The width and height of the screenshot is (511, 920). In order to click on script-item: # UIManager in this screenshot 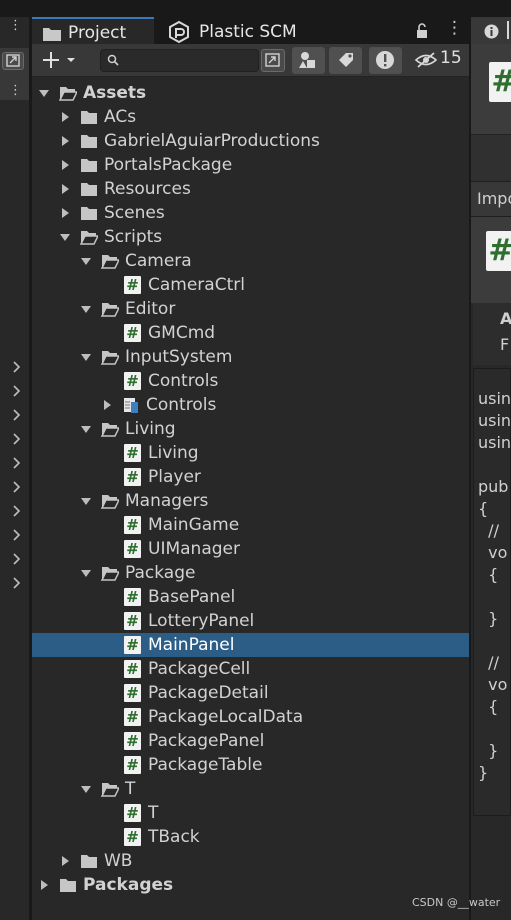, I will do `click(250, 549)`.